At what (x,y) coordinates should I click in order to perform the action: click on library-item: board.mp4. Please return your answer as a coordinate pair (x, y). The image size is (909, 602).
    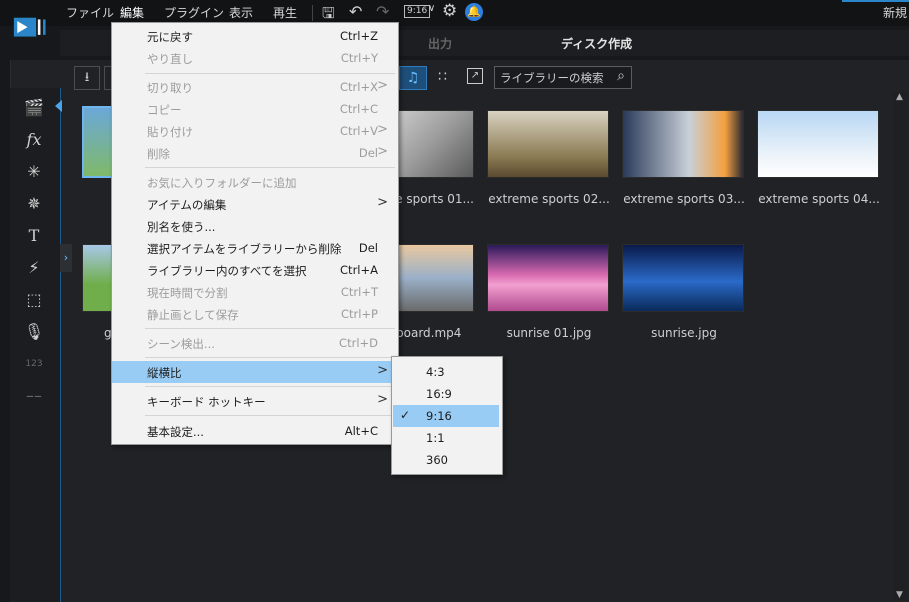
    Looking at the image, I should click on (436, 292).